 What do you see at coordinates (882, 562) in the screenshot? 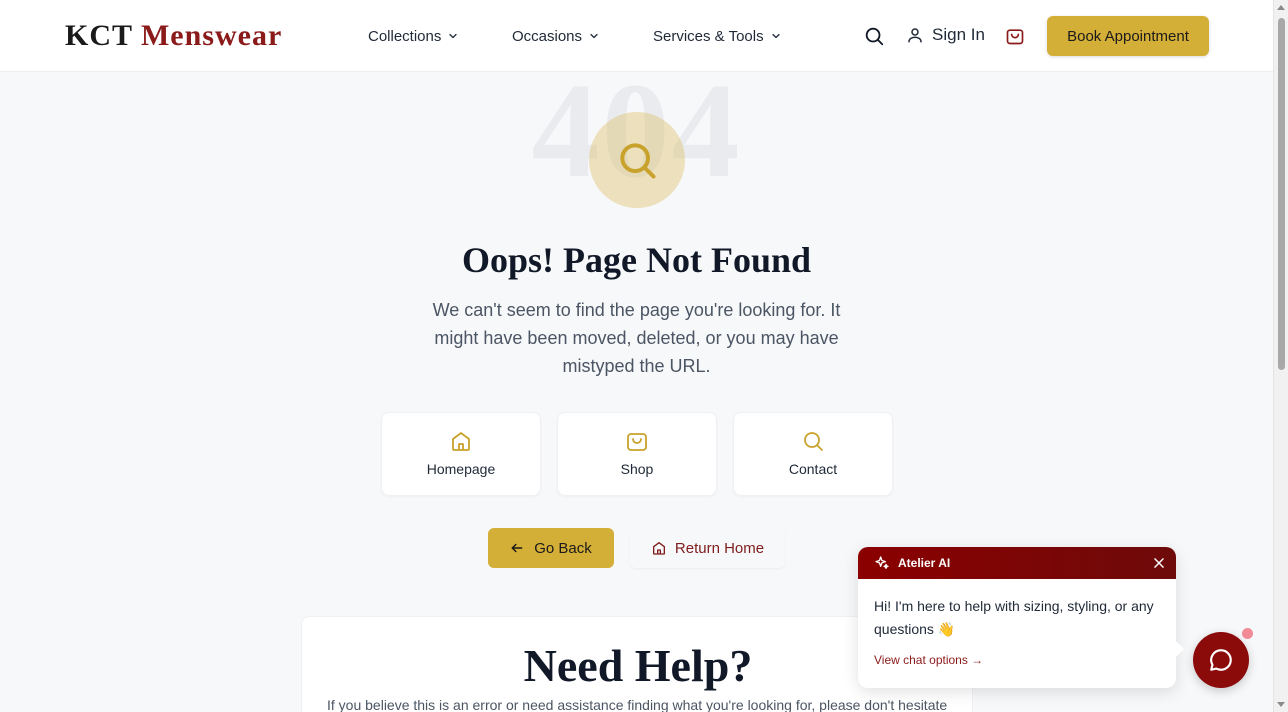
I see `sparkles-icon` at bounding box center [882, 562].